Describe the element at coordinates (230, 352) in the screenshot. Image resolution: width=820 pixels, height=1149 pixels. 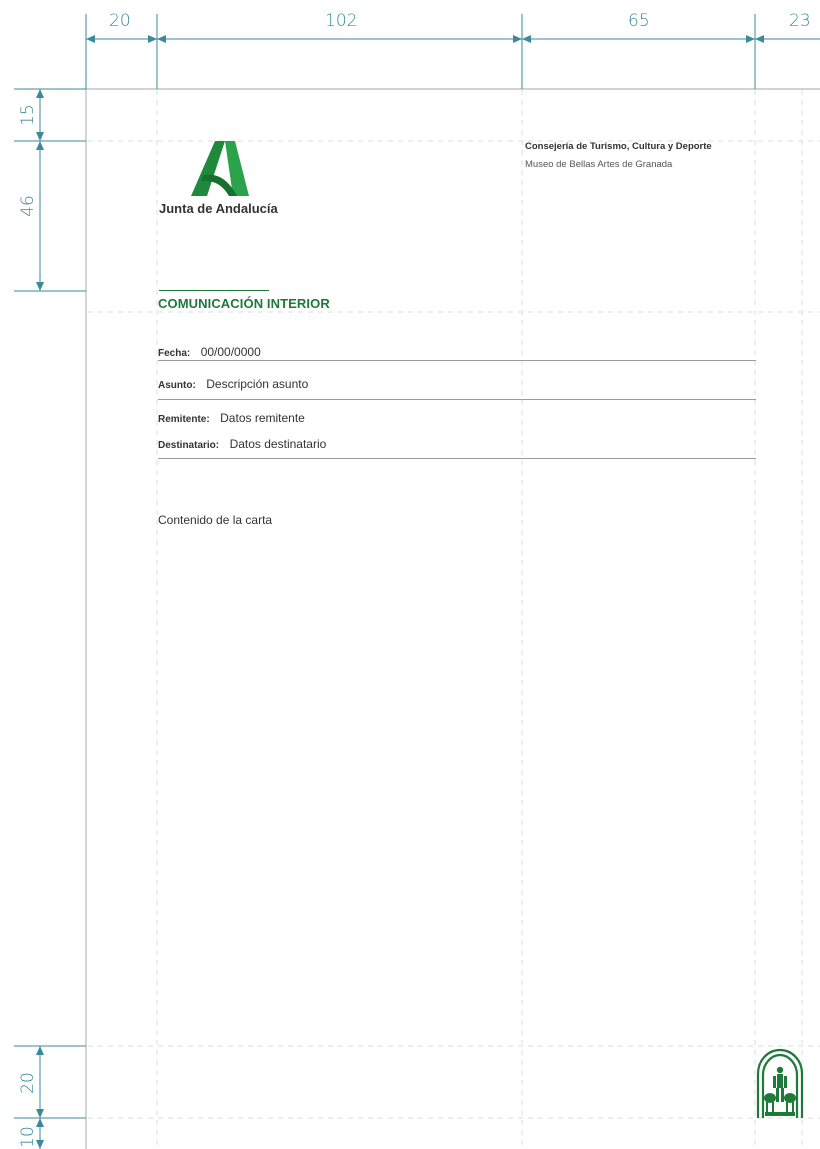
I see `fecha-value: 00/00/0000` at that location.